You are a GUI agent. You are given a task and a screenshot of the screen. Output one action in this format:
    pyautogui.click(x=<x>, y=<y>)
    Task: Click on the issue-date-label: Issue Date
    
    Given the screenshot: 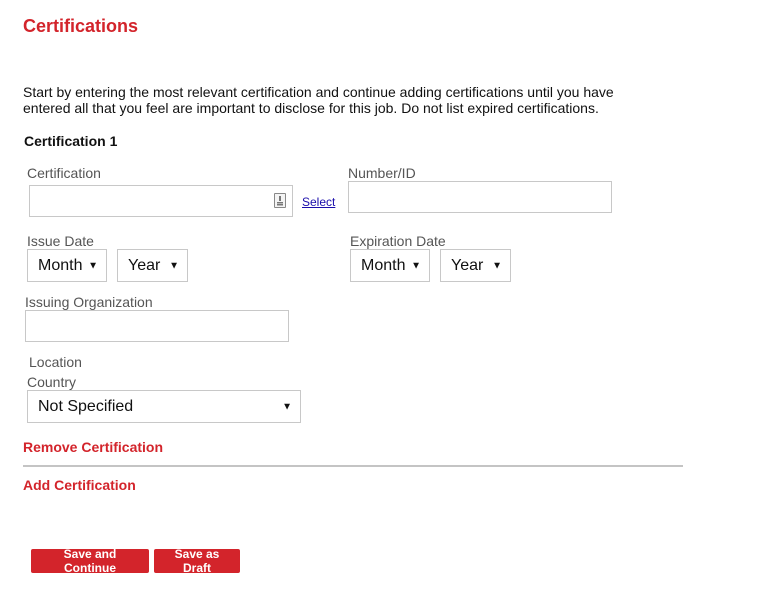 What is the action you would take?
    pyautogui.click(x=60, y=241)
    